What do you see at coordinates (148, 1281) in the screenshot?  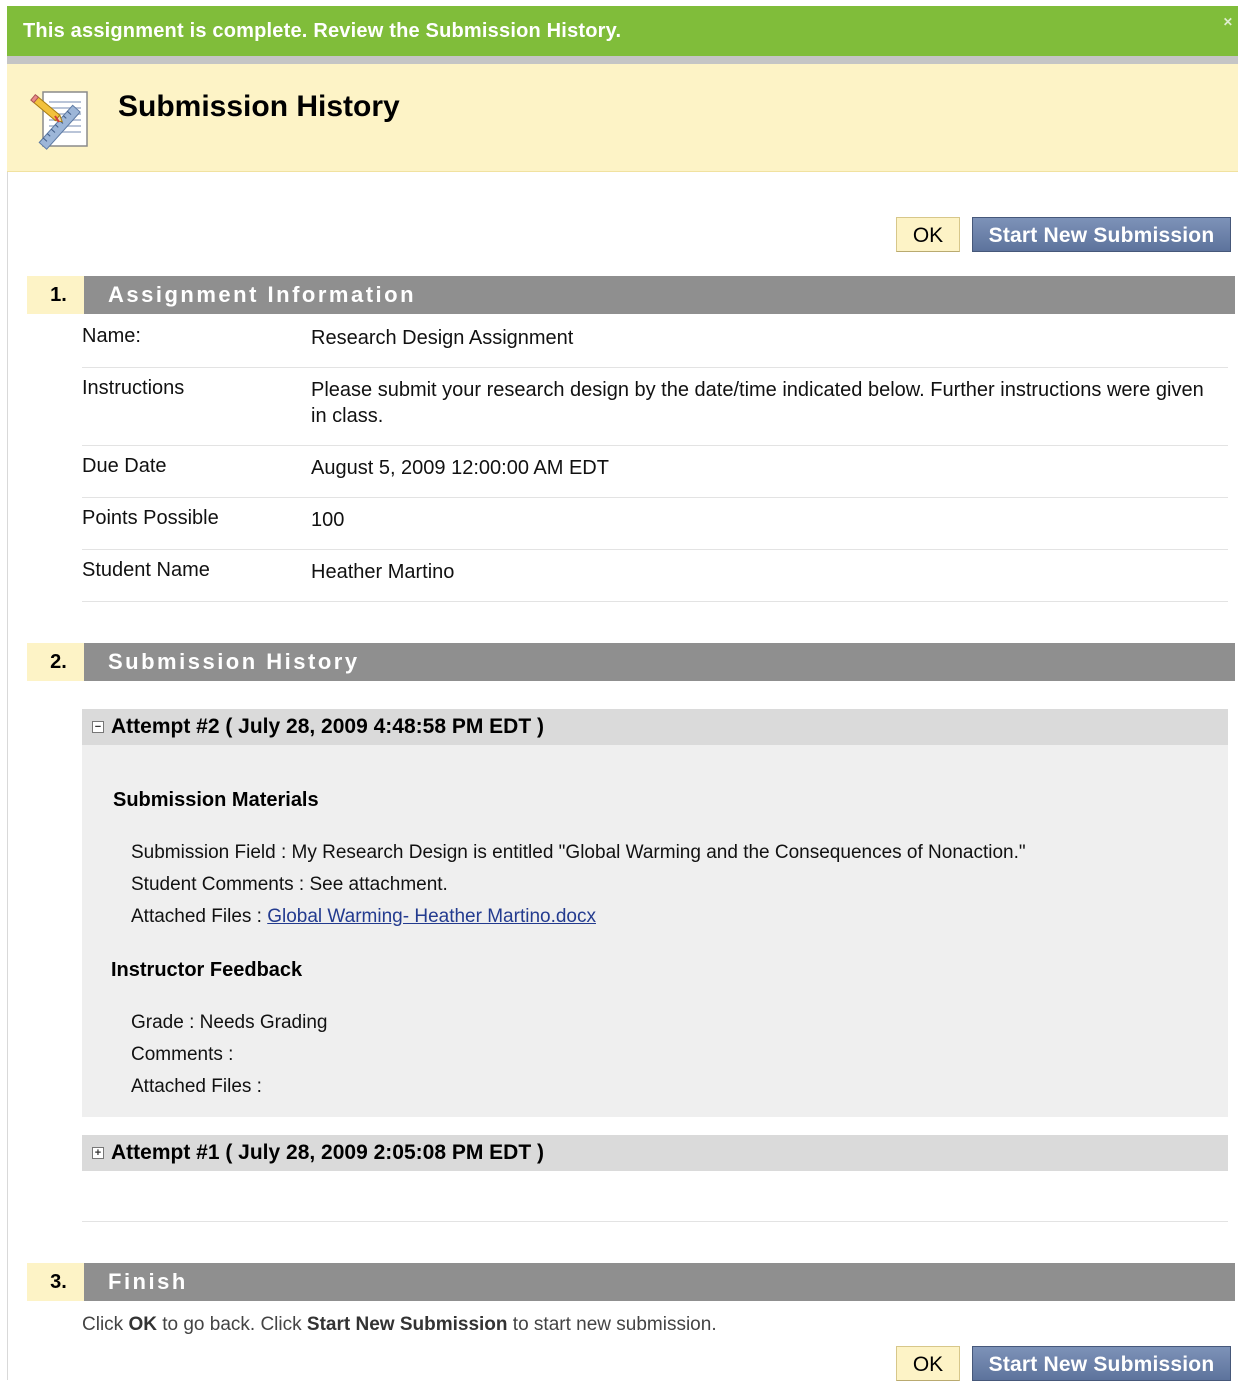 I see `section-title: Finish` at bounding box center [148, 1281].